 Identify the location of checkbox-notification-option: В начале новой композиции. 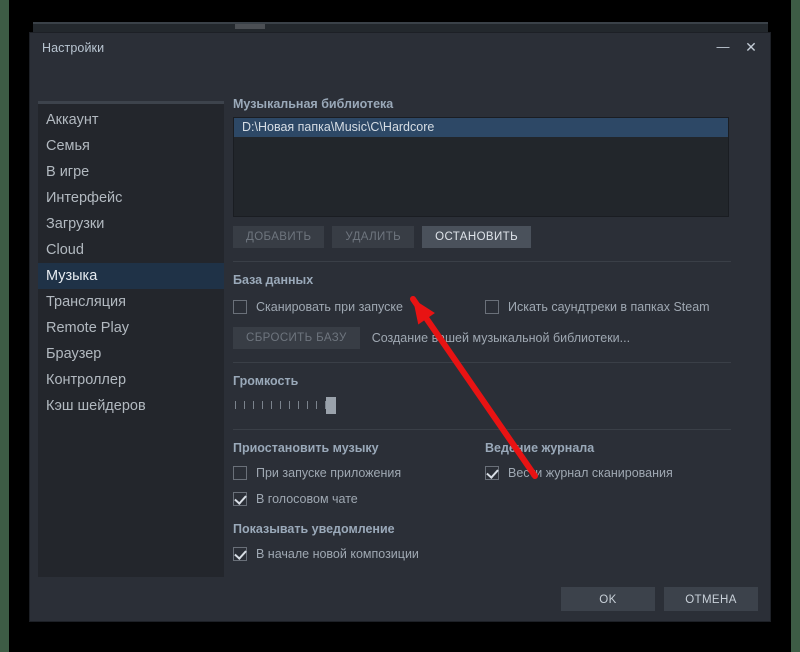
(497, 554).